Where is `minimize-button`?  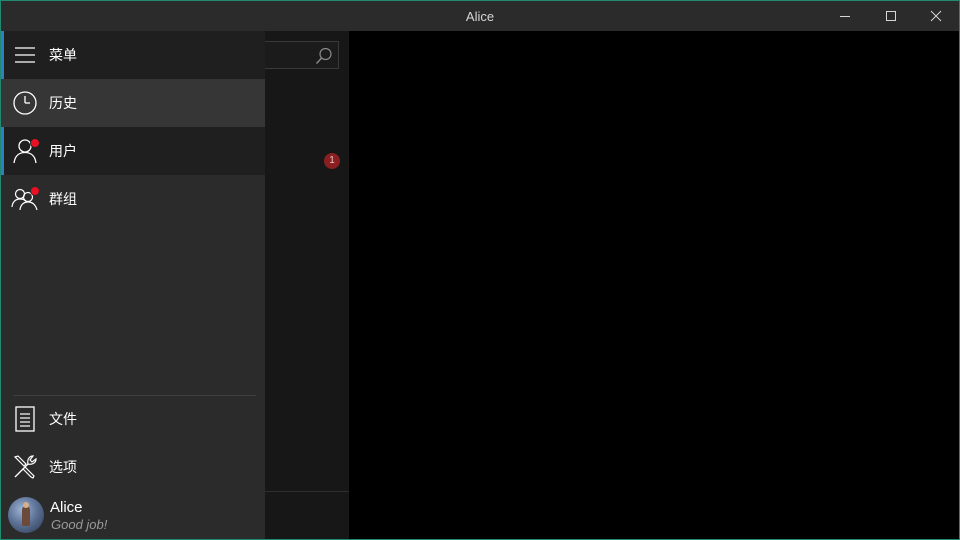 minimize-button is located at coordinates (845, 16).